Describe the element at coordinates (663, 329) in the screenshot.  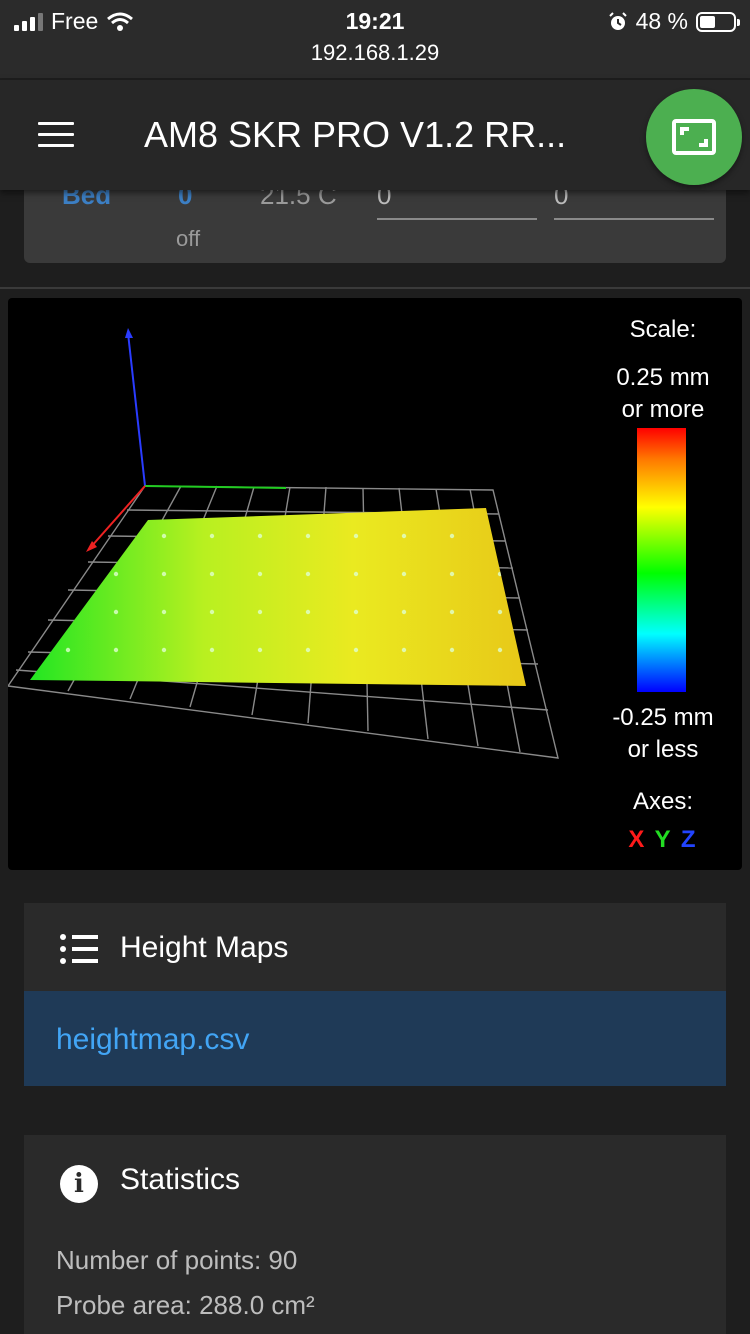
I see `scale-title: Scale:` at that location.